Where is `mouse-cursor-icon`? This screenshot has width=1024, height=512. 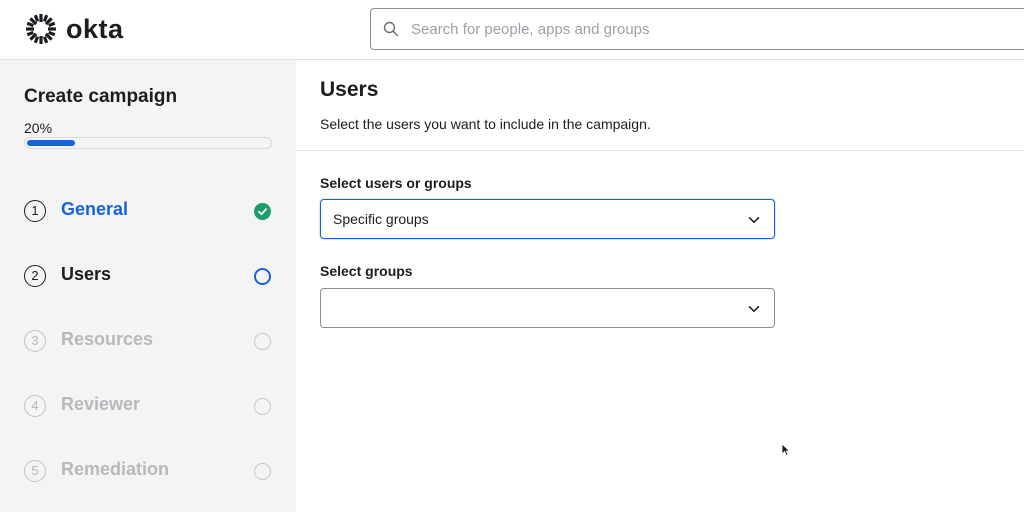
mouse-cursor-icon is located at coordinates (786, 450).